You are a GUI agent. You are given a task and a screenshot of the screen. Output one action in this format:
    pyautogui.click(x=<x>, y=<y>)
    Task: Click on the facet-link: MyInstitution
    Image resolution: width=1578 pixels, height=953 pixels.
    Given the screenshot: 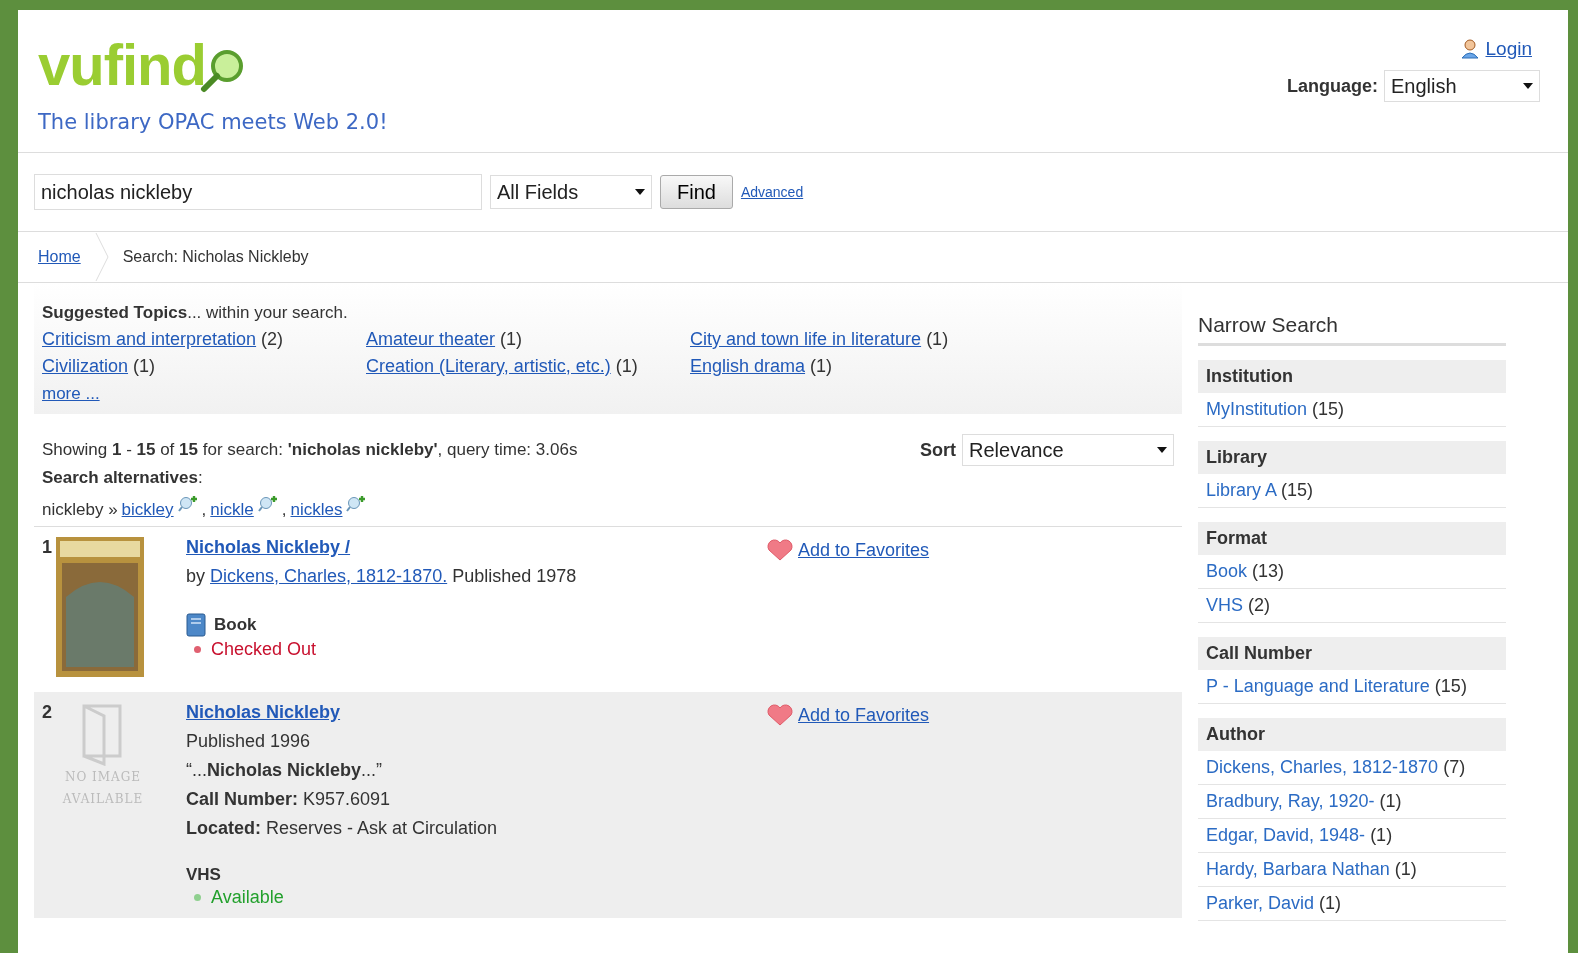 What is the action you would take?
    pyautogui.click(x=1257, y=409)
    